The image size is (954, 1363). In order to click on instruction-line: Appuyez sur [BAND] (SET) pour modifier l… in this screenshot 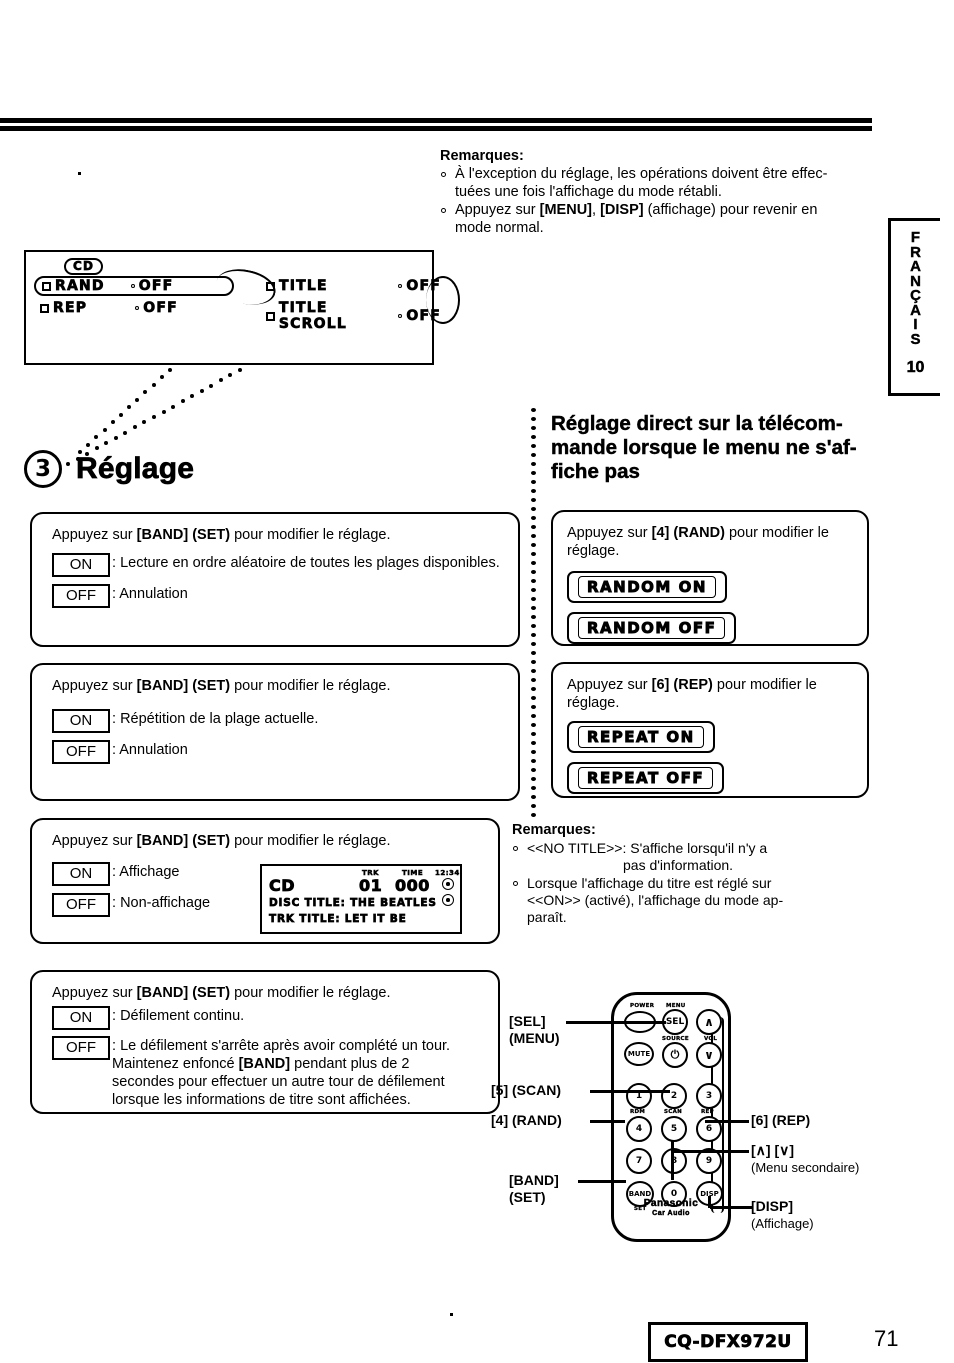, I will do `click(268, 841)`.